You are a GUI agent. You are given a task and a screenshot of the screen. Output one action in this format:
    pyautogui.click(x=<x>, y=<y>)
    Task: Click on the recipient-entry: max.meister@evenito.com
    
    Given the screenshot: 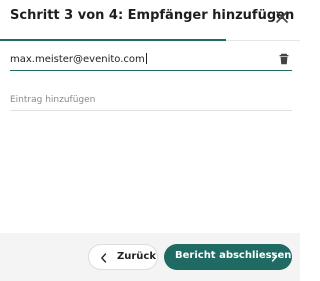 What is the action you would take?
    pyautogui.click(x=151, y=60)
    